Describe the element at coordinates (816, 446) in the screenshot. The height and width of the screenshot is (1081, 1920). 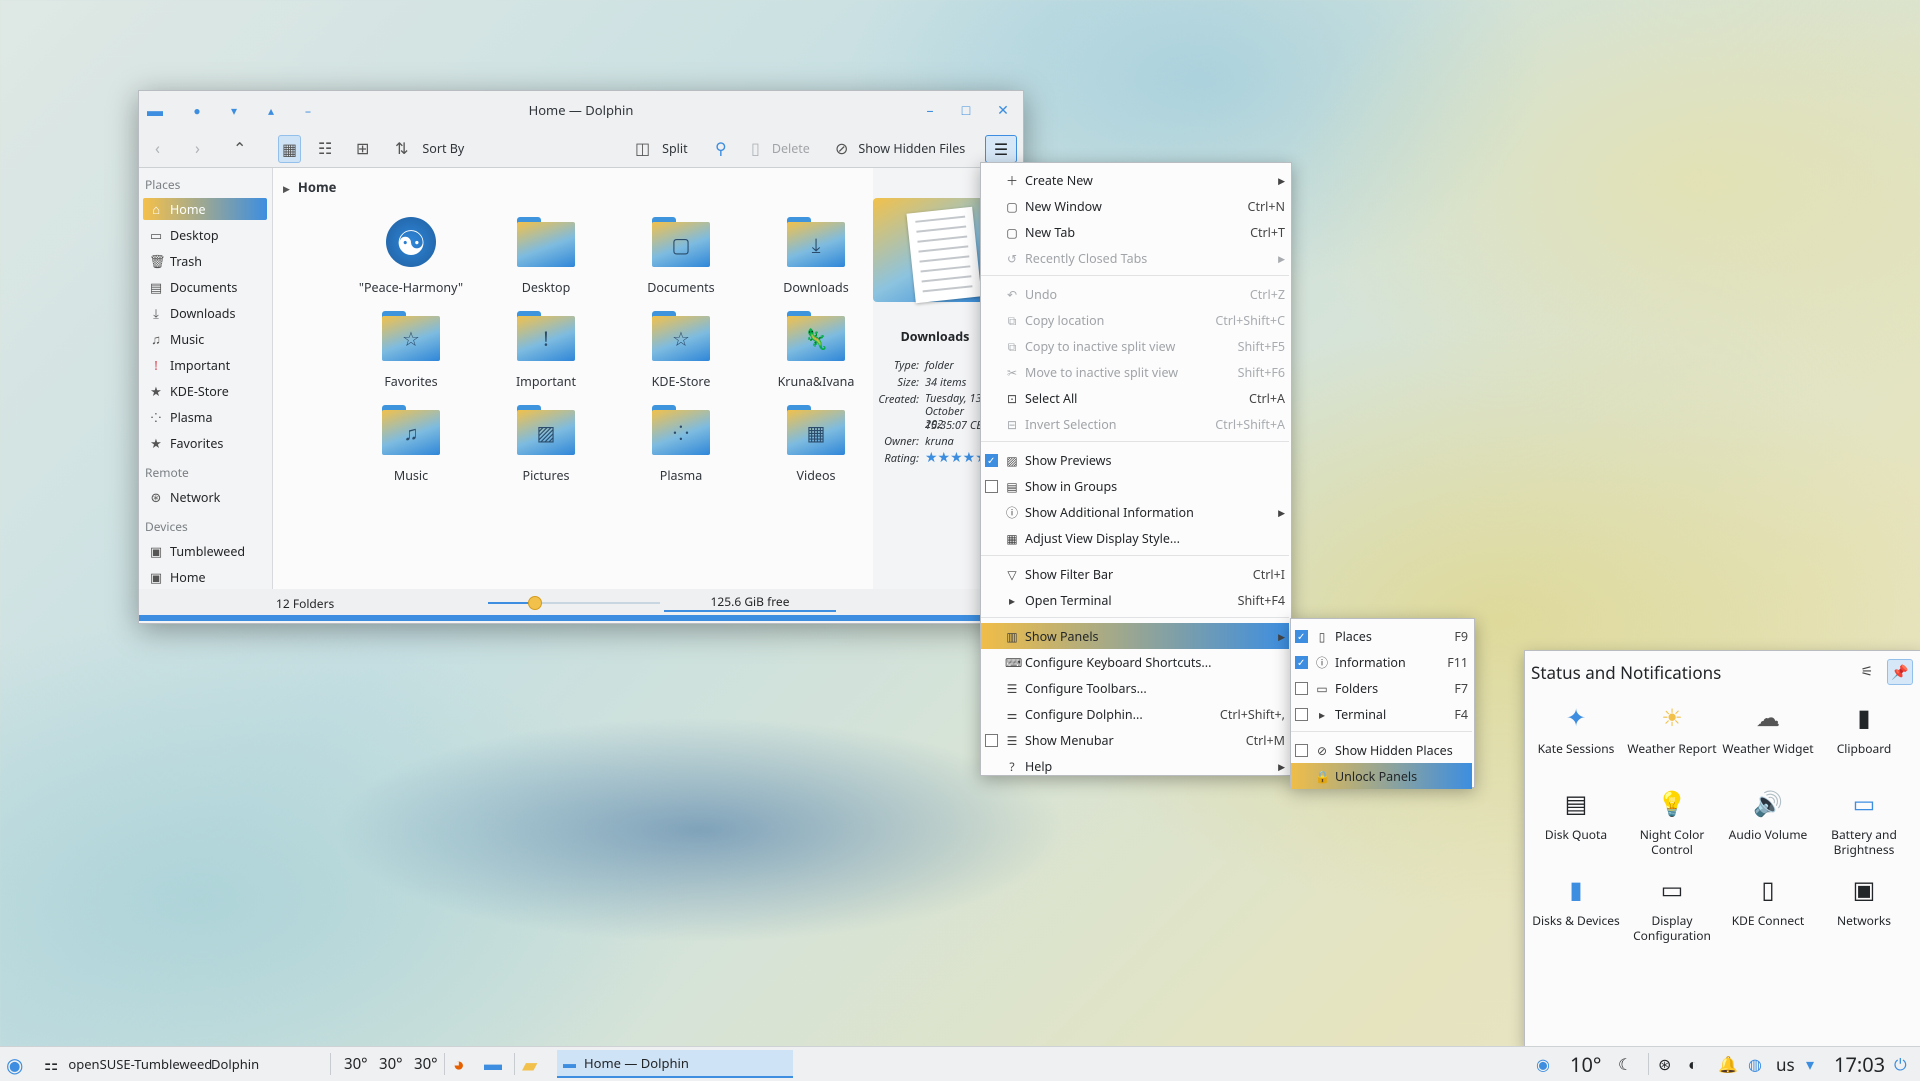
I see `file-item: ▦ Videos` at that location.